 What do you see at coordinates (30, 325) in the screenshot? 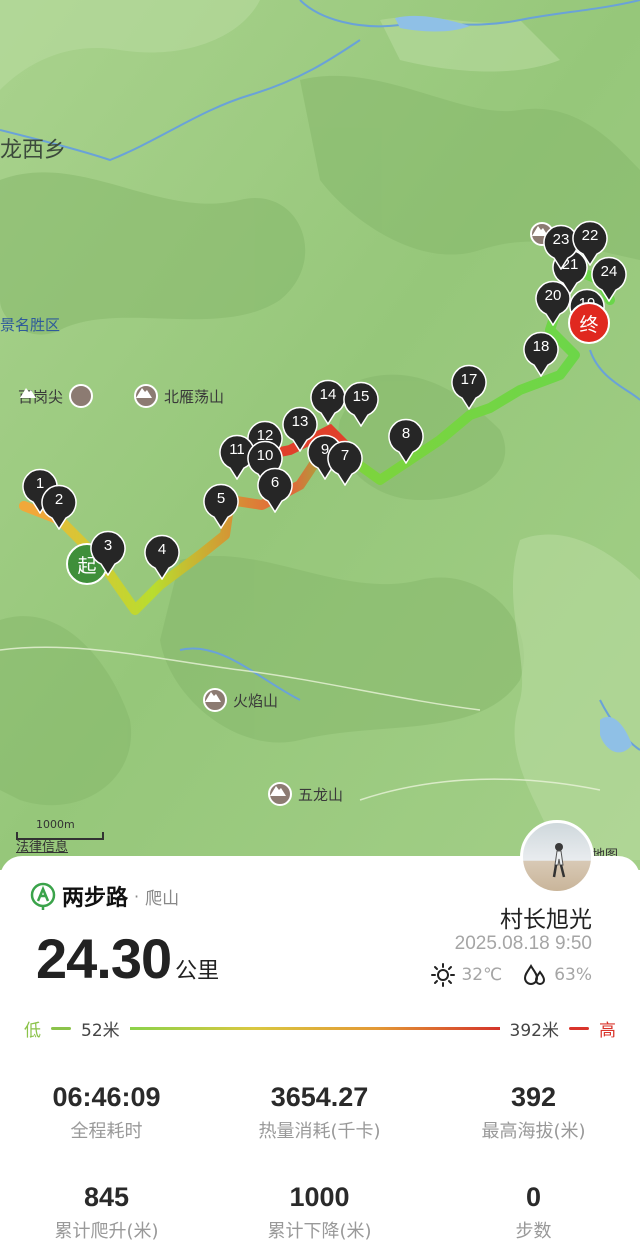
I see `place-label-scenic: 景名胜区` at bounding box center [30, 325].